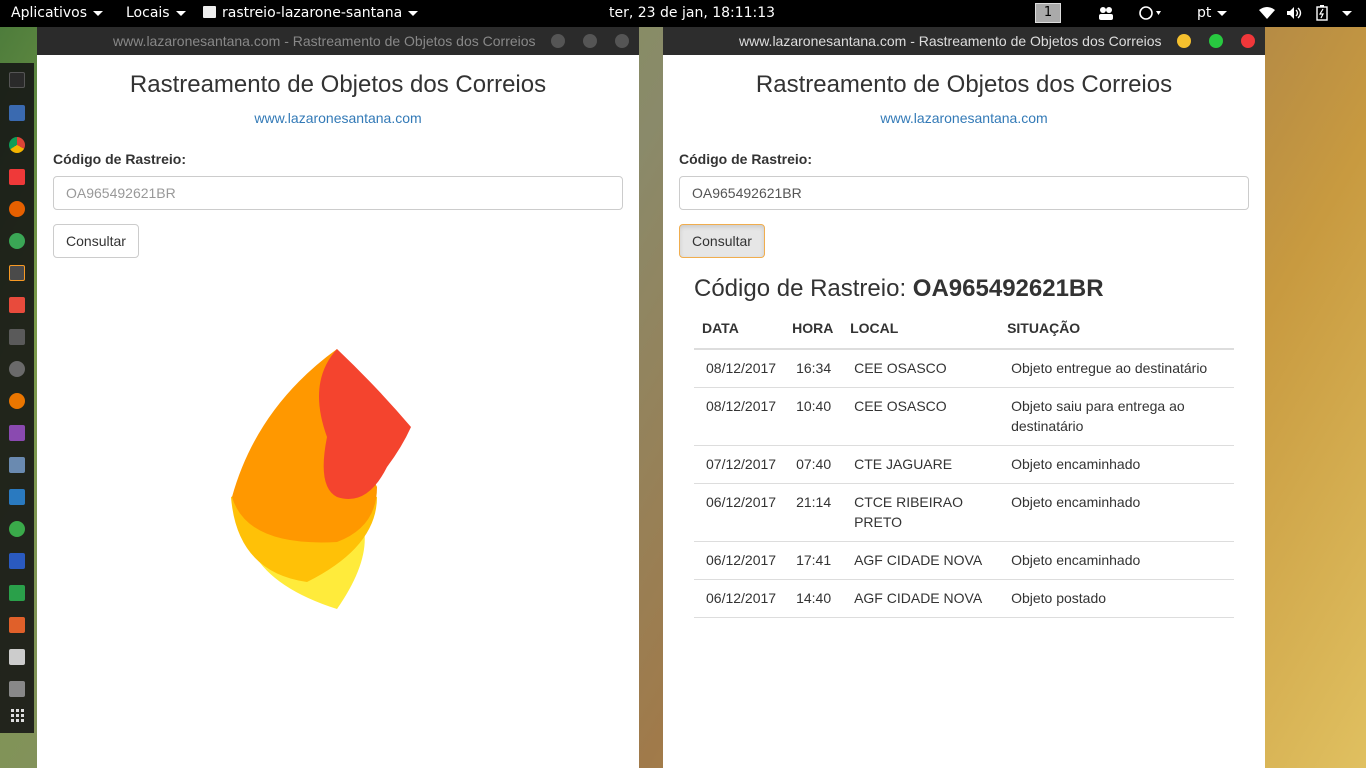 The image size is (1366, 768). I want to click on wifi-icon, so click(1267, 15).